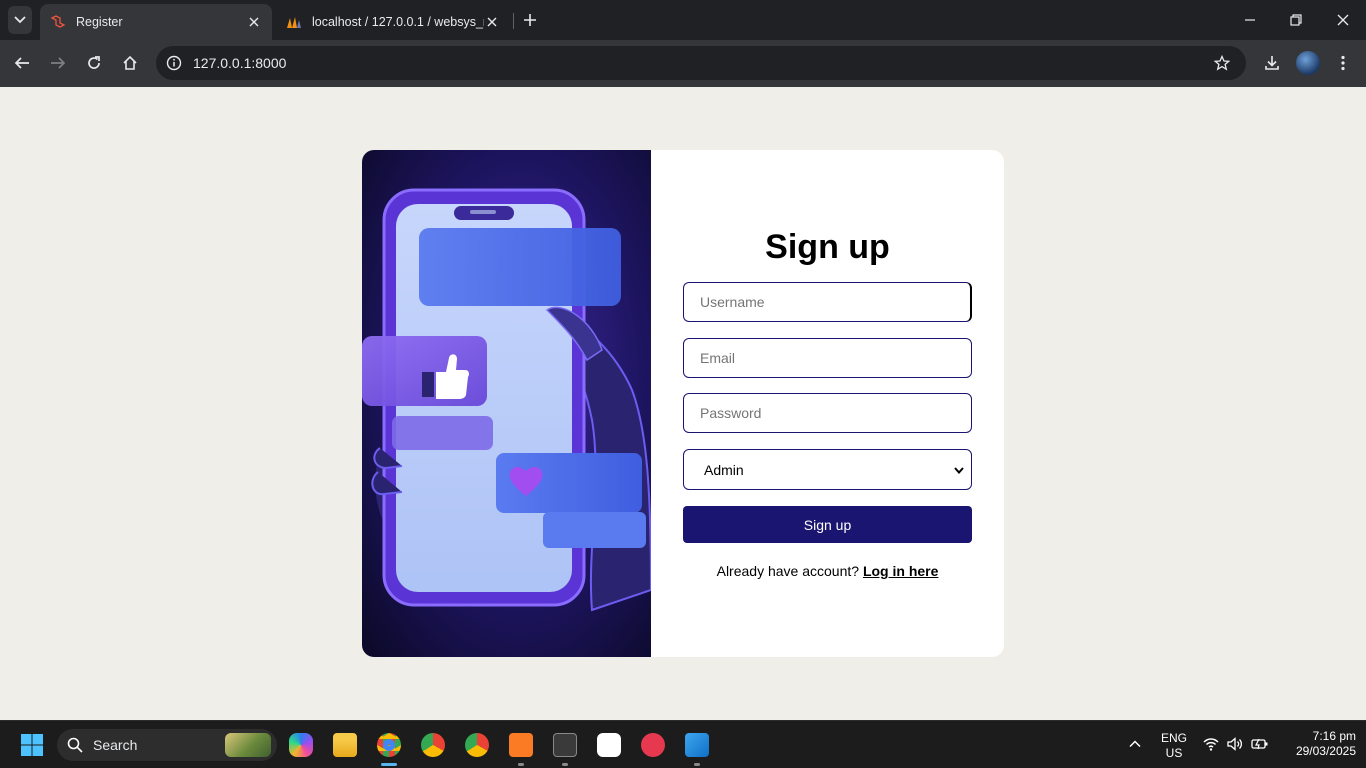  I want to click on username-input: Username, so click(827, 302).